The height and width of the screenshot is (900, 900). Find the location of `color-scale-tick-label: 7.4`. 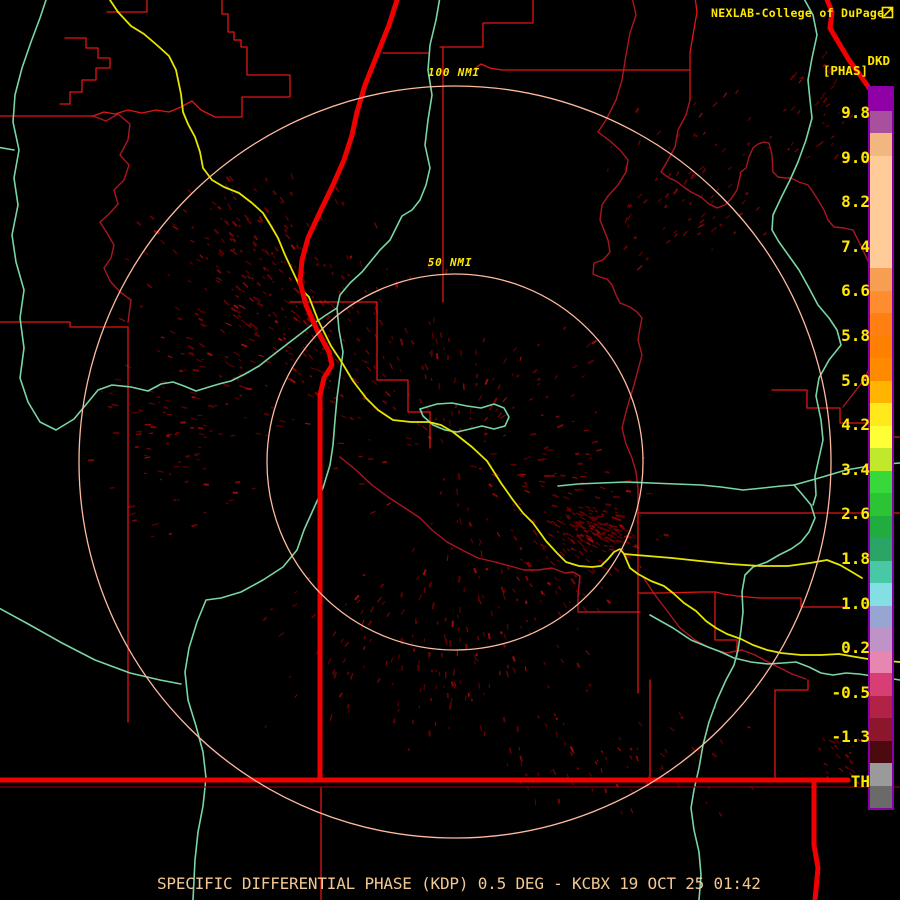

color-scale-tick-label: 7.4 is located at coordinates (855, 246).